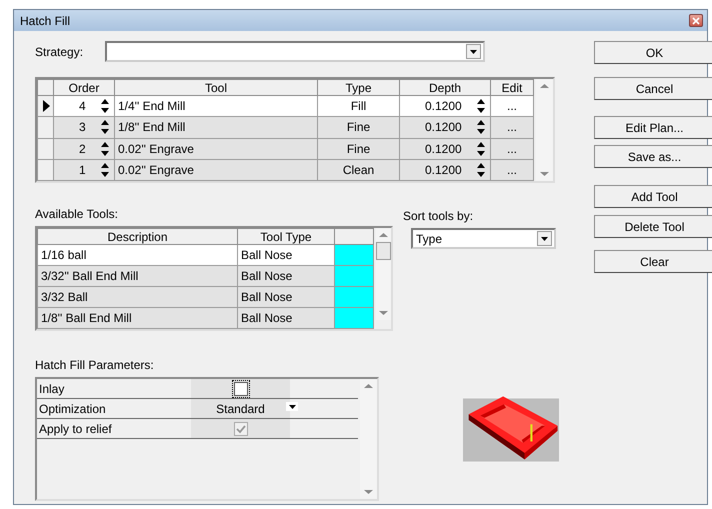 The image size is (712, 509). What do you see at coordinates (84, 88) in the screenshot?
I see `column-header: Order` at bounding box center [84, 88].